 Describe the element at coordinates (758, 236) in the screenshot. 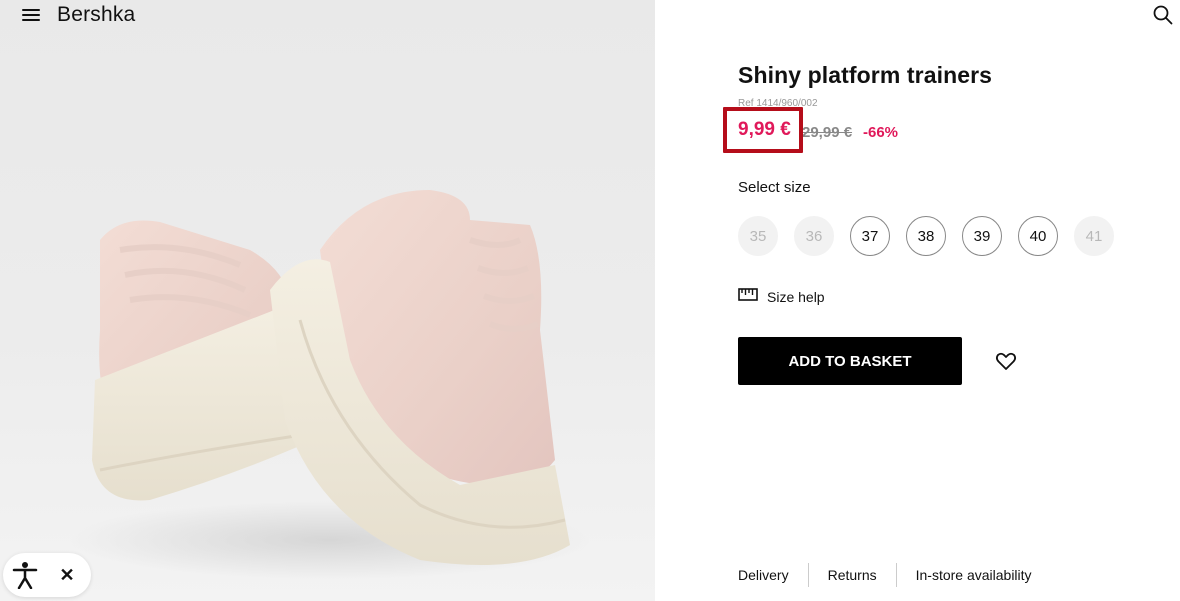

I see `size-option: 35` at that location.